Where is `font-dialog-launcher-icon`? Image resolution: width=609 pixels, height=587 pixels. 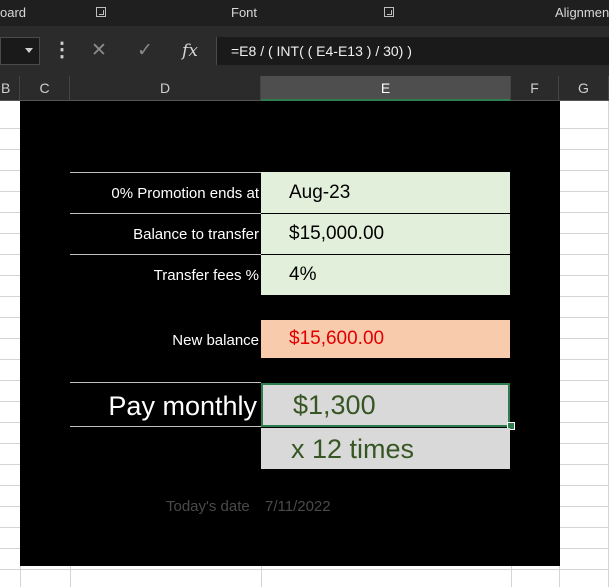 font-dialog-launcher-icon is located at coordinates (389, 12).